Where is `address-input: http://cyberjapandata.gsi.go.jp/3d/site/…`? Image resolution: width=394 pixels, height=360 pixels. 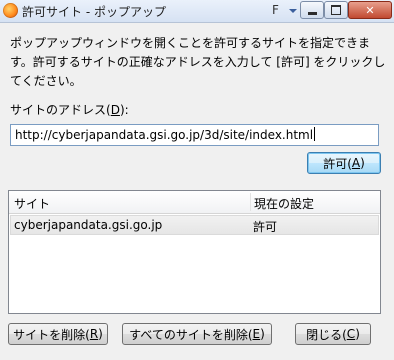 address-input: http://cyberjapandata.gsi.go.jp/3d/site/… is located at coordinates (194, 135).